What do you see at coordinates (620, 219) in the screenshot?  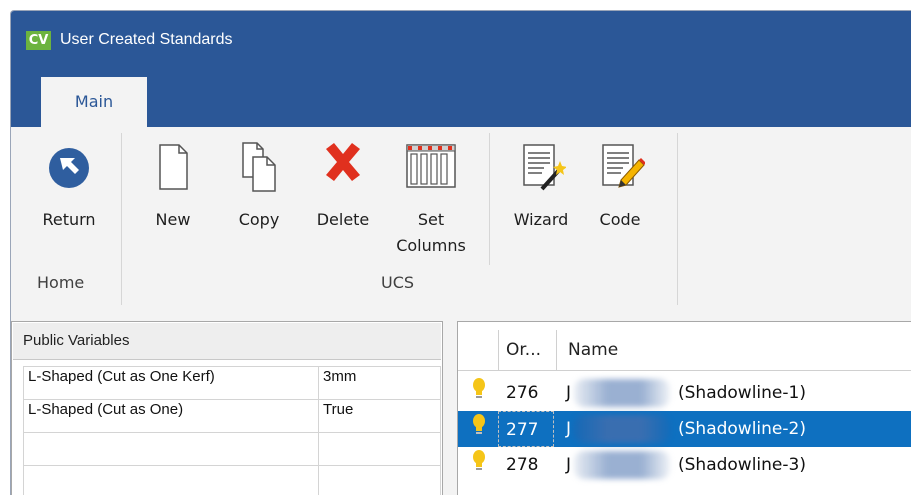 I see `code-label: Code` at bounding box center [620, 219].